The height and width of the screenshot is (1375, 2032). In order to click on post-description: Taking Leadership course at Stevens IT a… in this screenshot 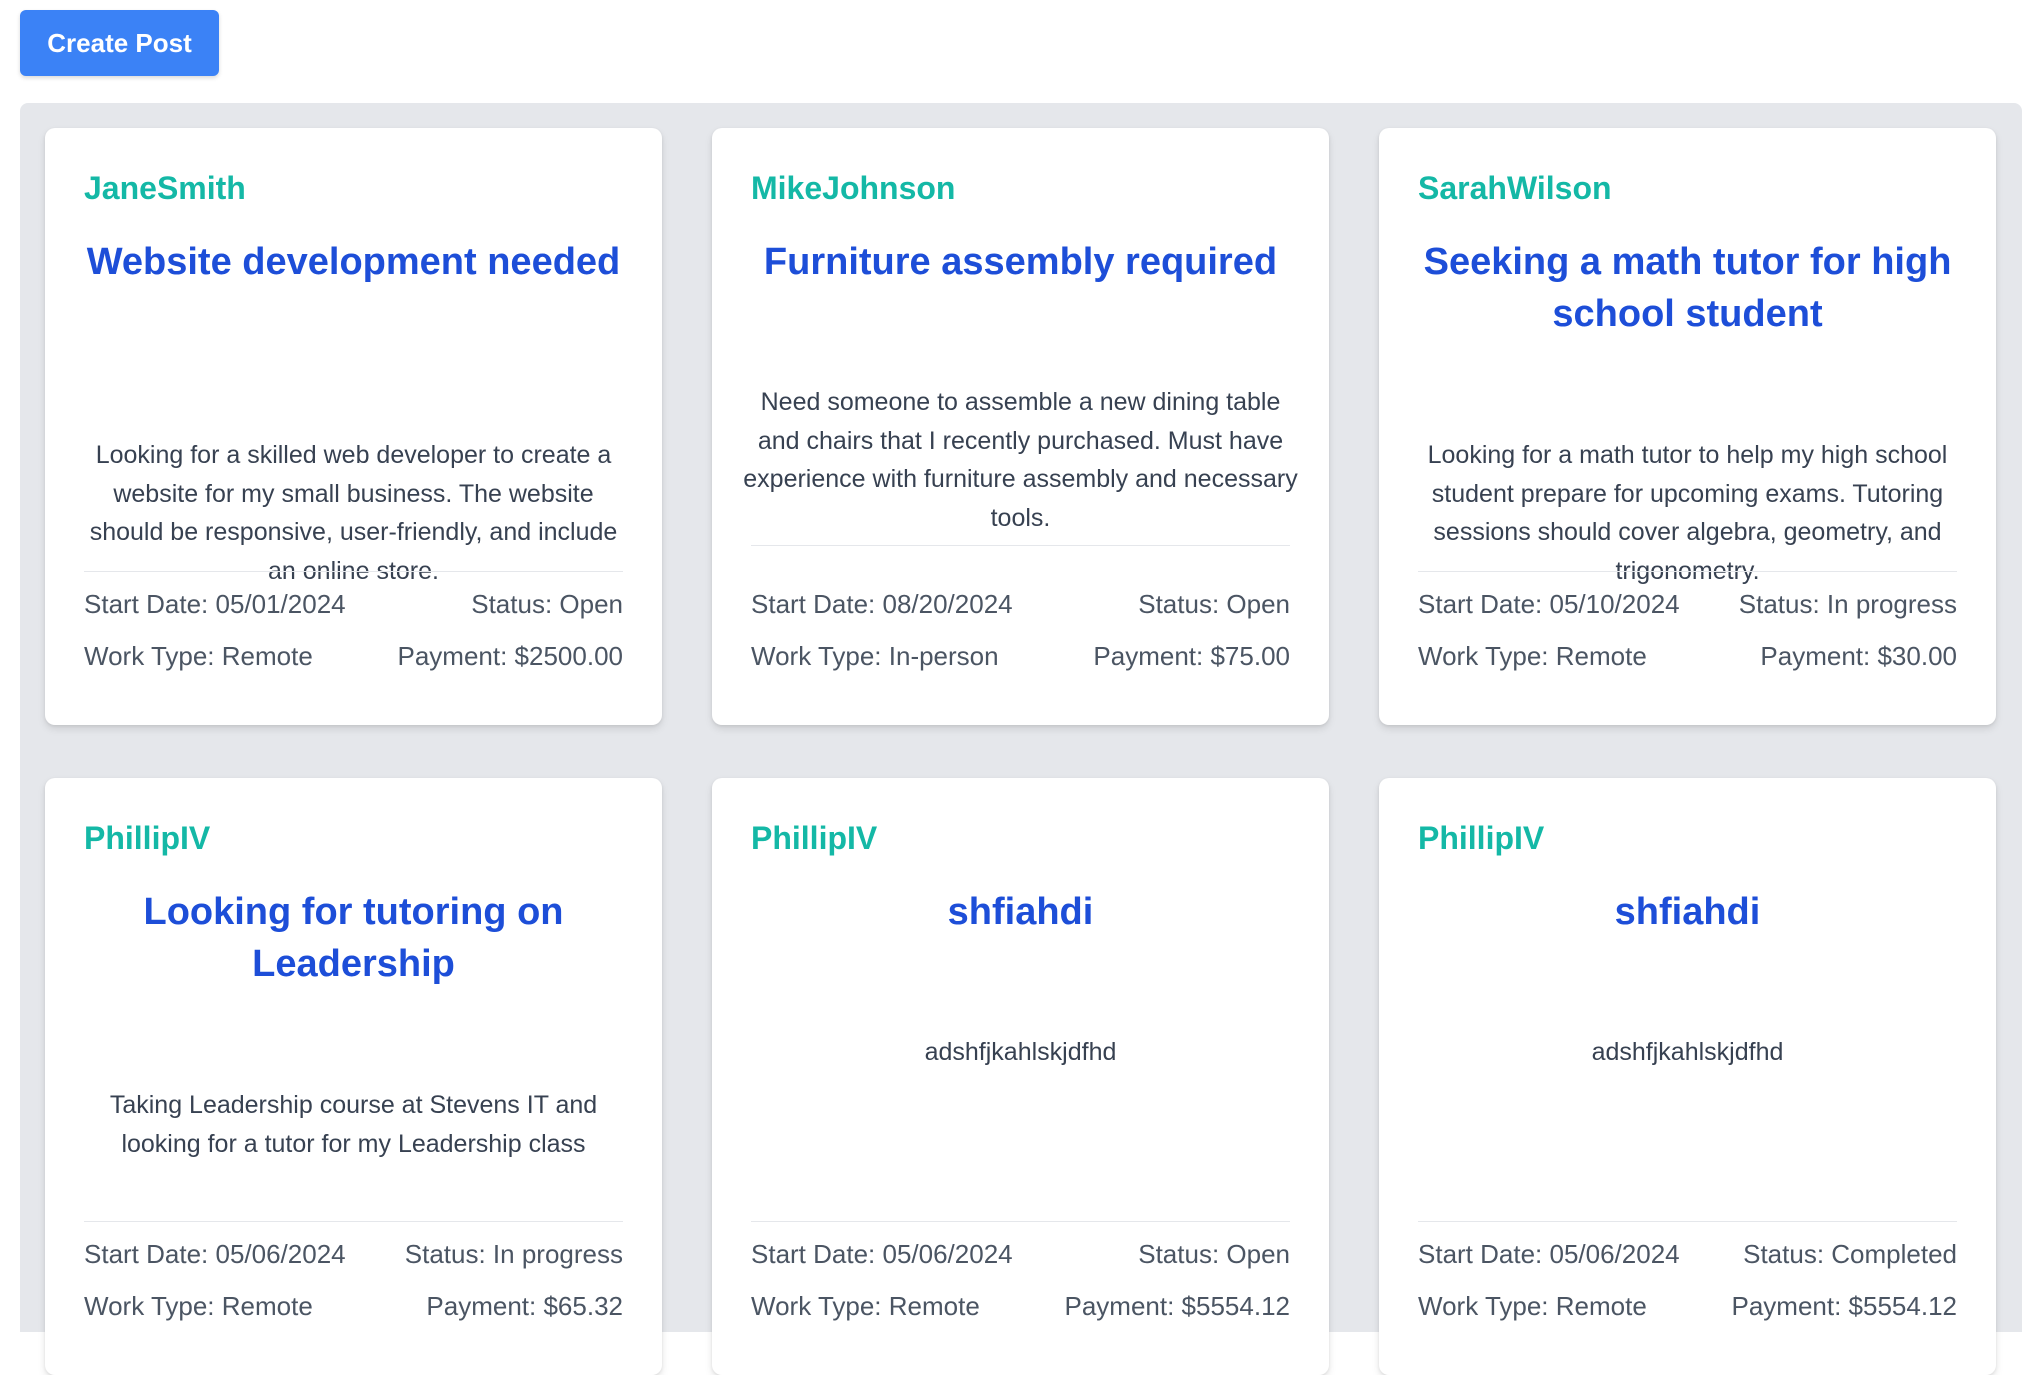, I will do `click(353, 1124)`.